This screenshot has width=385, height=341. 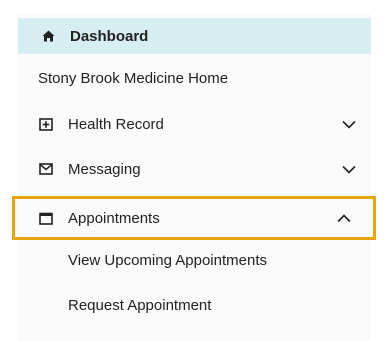 What do you see at coordinates (133, 78) in the screenshot?
I see `nav-item-label: Stony Brook Medicine Home` at bounding box center [133, 78].